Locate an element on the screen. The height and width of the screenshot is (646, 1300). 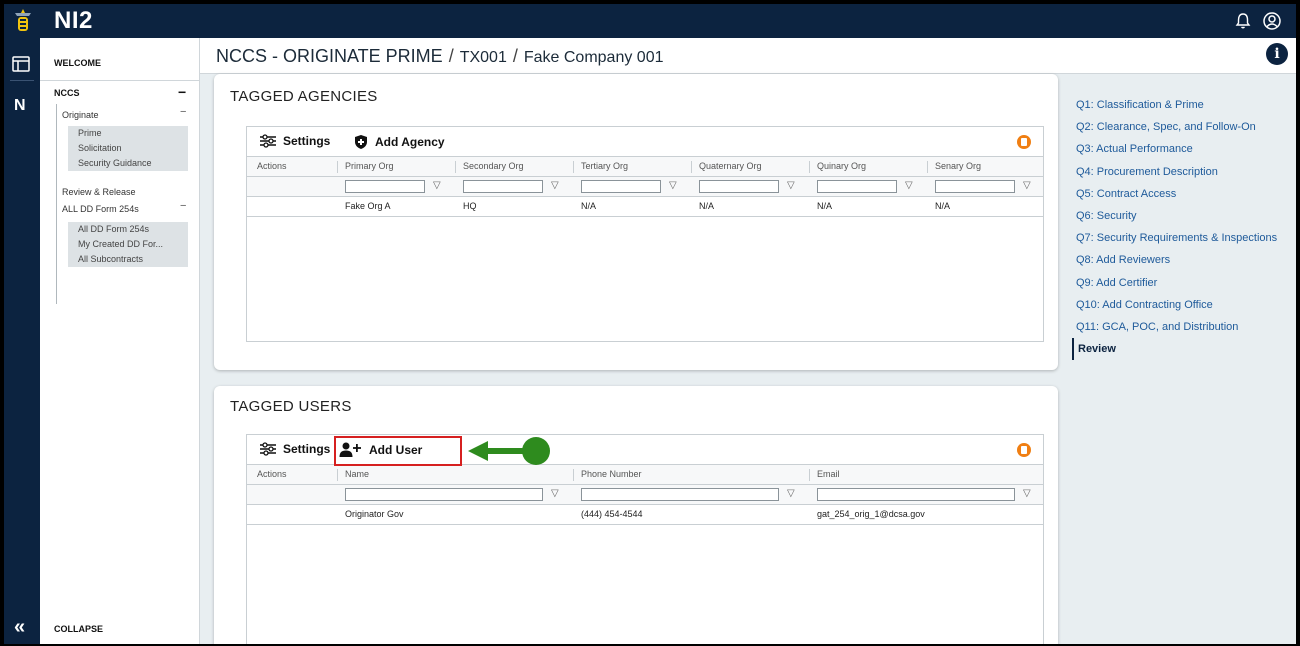
col-header-primary-org: Primary Org is located at coordinates (369, 166).